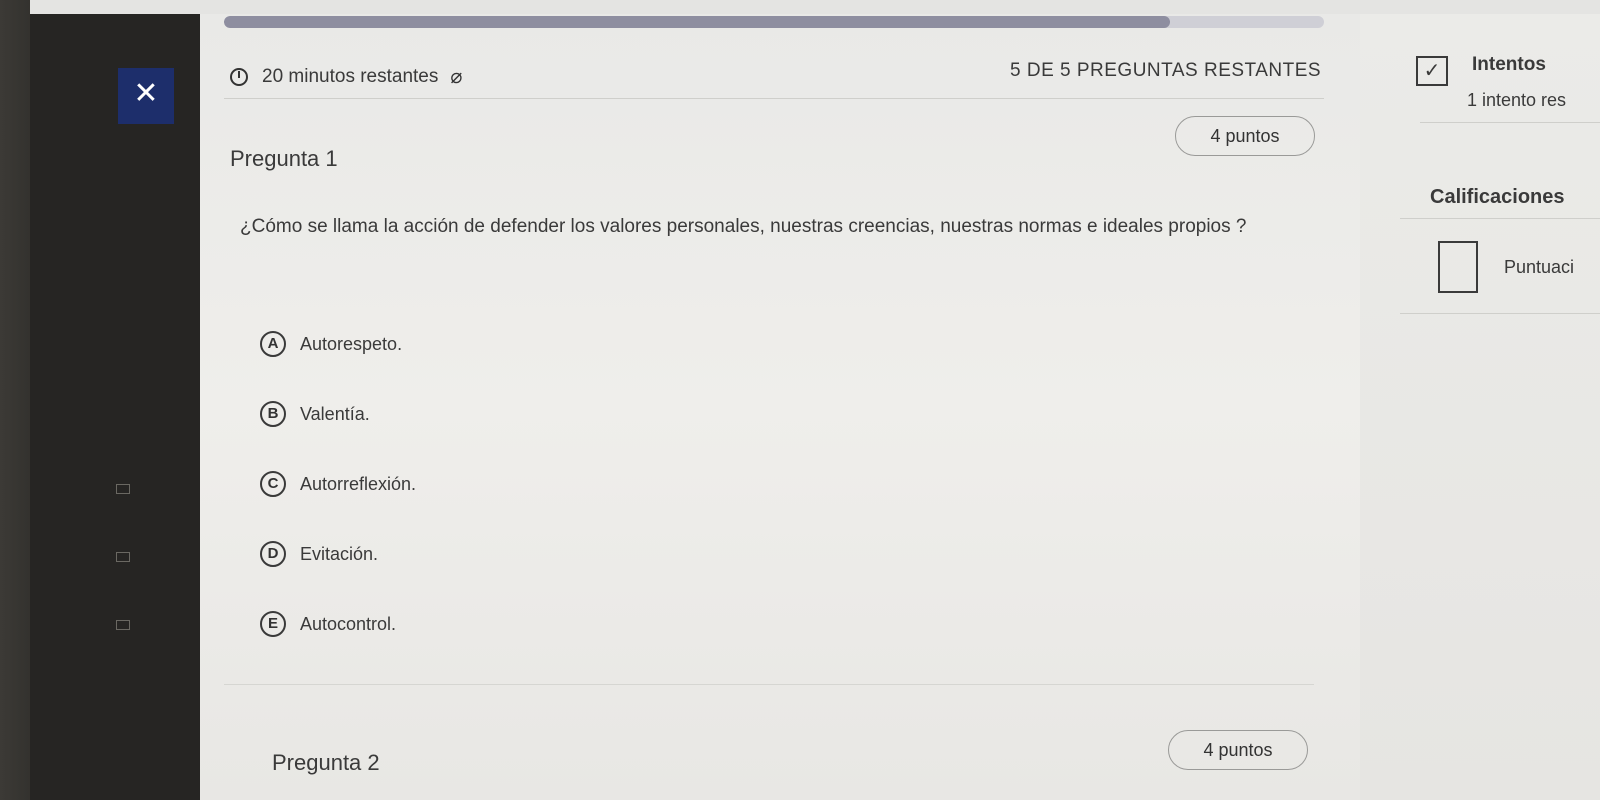 The width and height of the screenshot is (1600, 800). Describe the element at coordinates (273, 624) in the screenshot. I see `option-letter-e: E` at that location.